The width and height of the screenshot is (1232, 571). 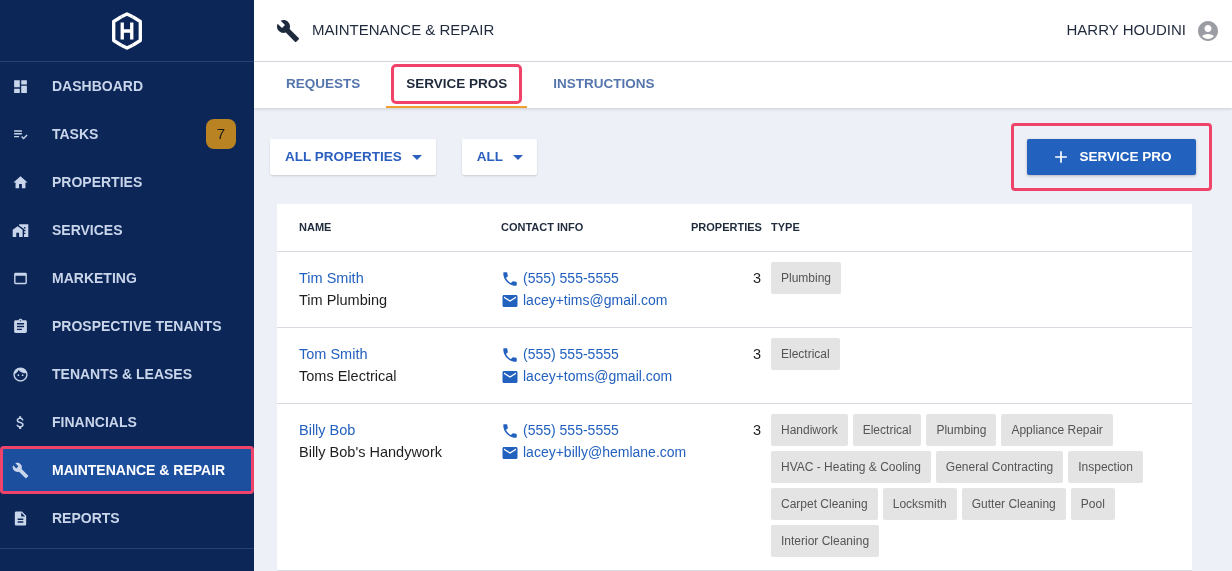 What do you see at coordinates (404, 30) in the screenshot?
I see `page-title: MAINTENANCE & REPAIR` at bounding box center [404, 30].